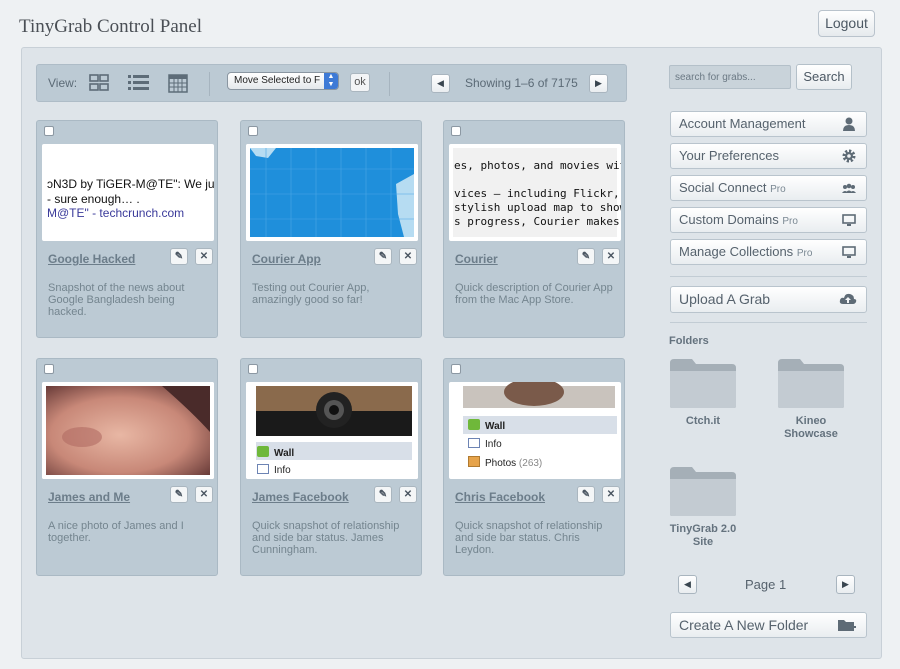  What do you see at coordinates (768, 220) in the screenshot?
I see `custom-domains-button: Custom Domains Pro` at bounding box center [768, 220].